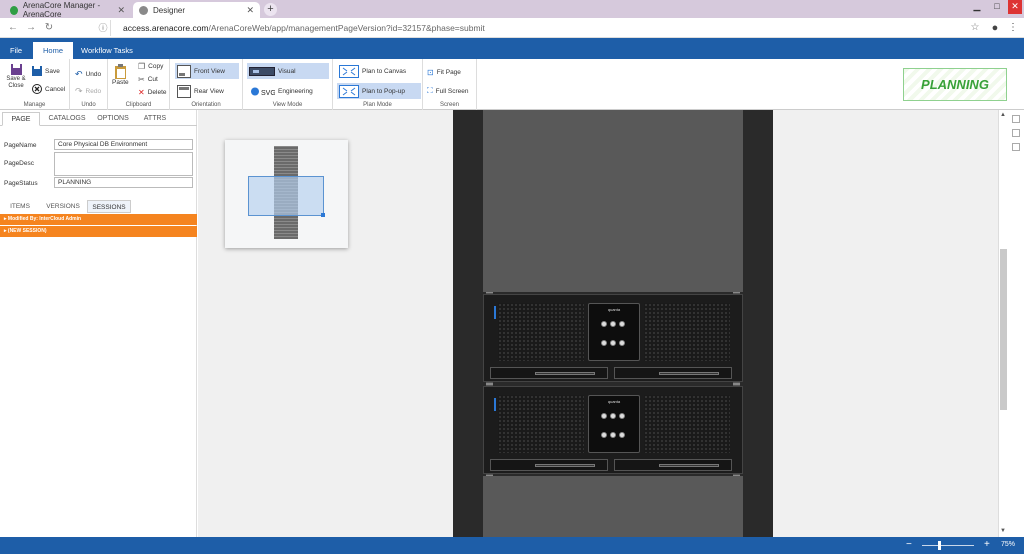  I want to click on front-view-icon, so click(184, 71).